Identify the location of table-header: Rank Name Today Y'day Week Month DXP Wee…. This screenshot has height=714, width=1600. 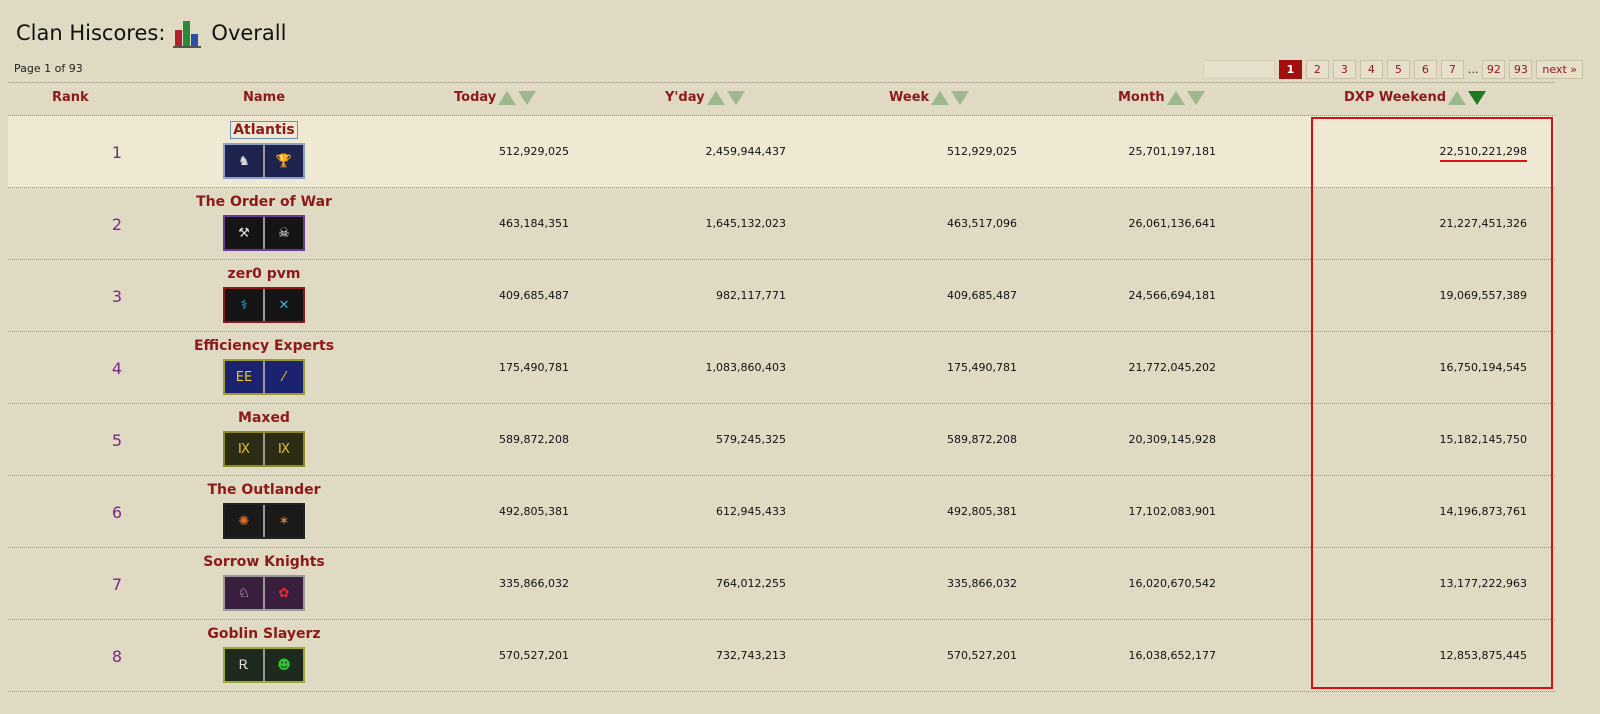
(781, 99).